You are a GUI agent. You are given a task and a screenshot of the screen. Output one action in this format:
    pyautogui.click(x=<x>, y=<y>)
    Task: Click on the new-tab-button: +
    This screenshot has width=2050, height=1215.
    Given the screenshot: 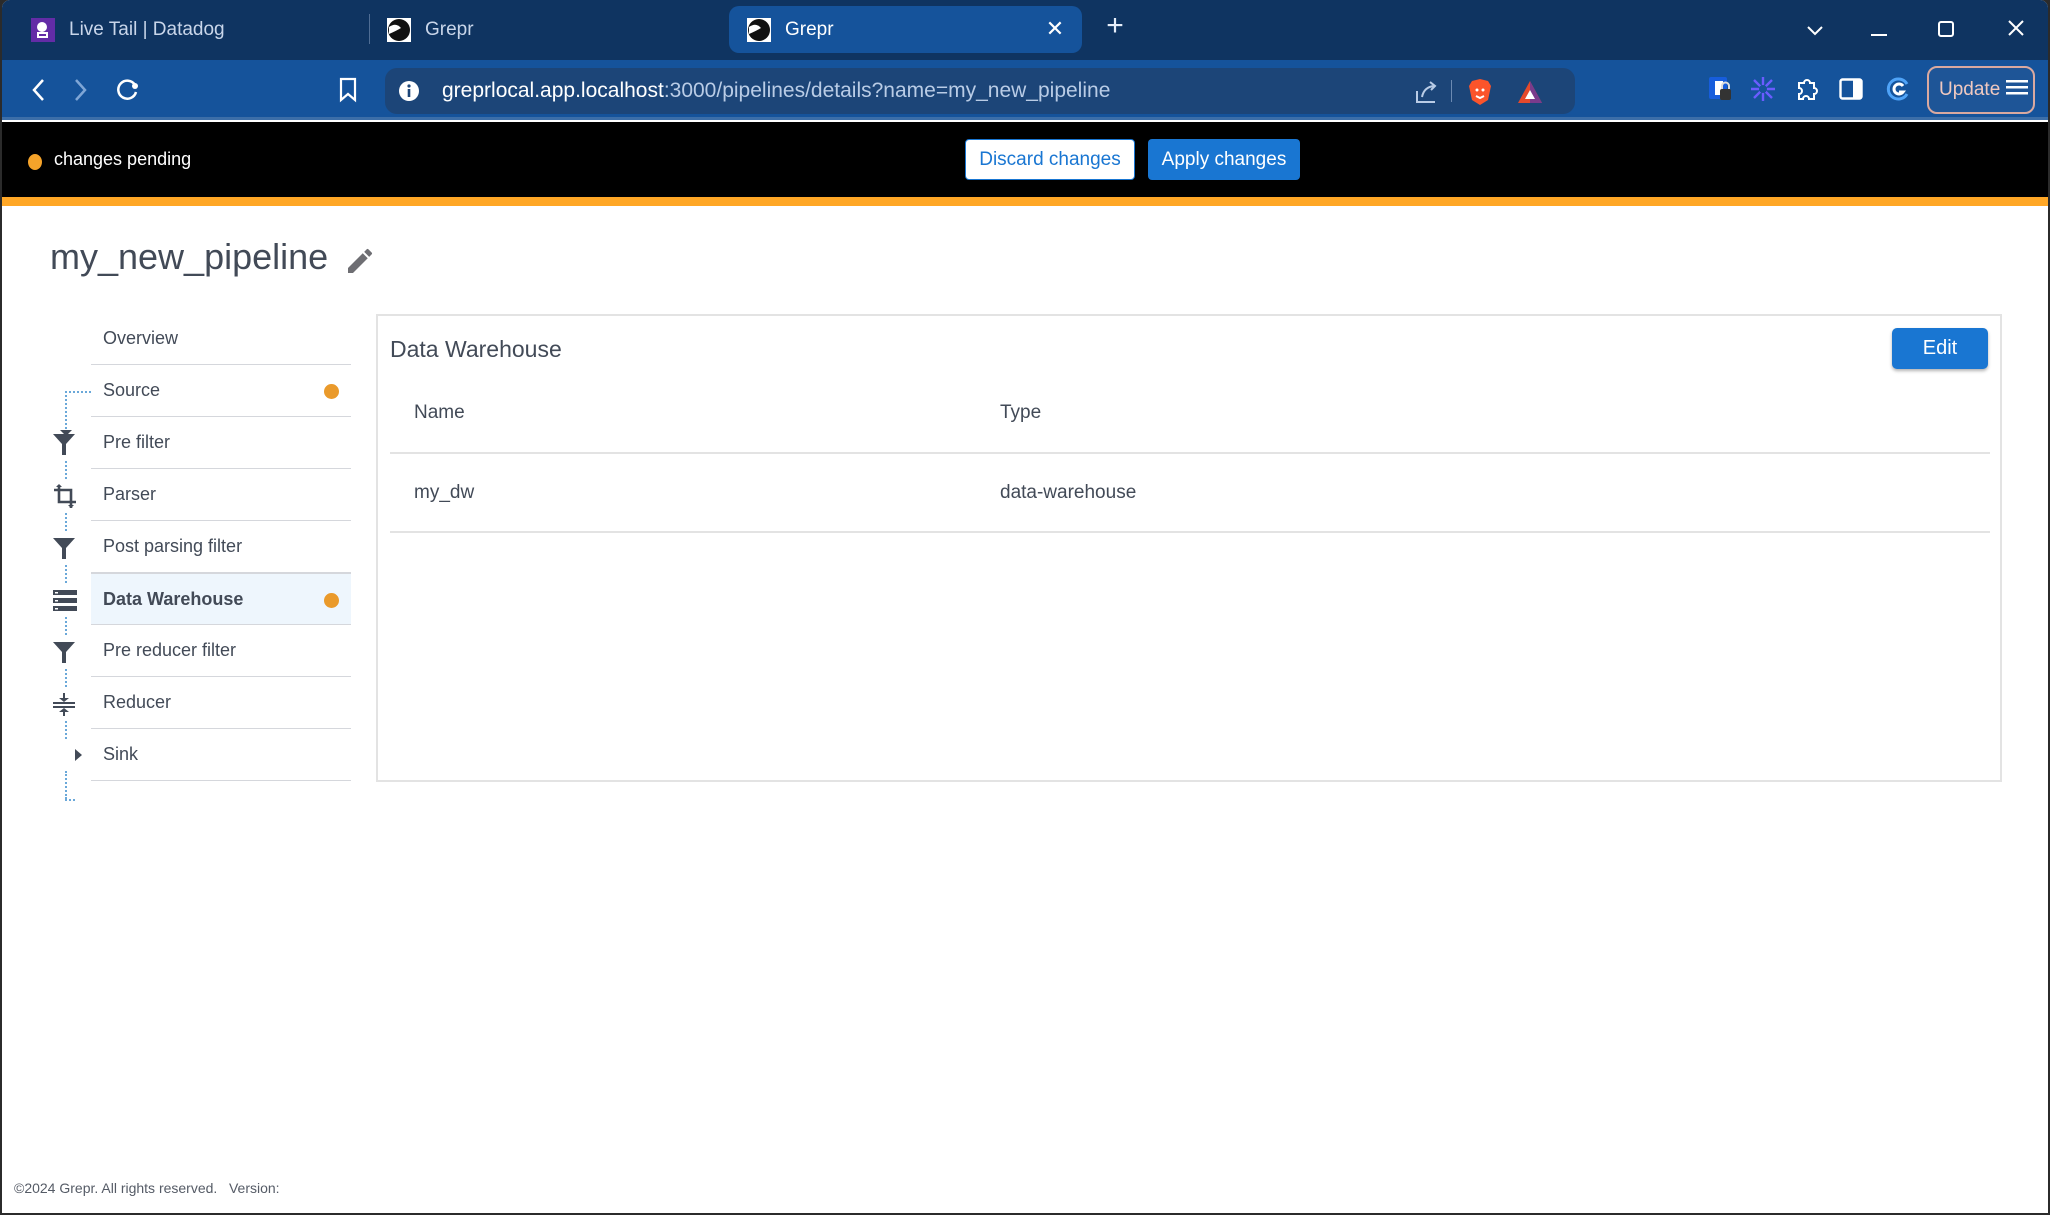 What is the action you would take?
    pyautogui.click(x=1115, y=26)
    